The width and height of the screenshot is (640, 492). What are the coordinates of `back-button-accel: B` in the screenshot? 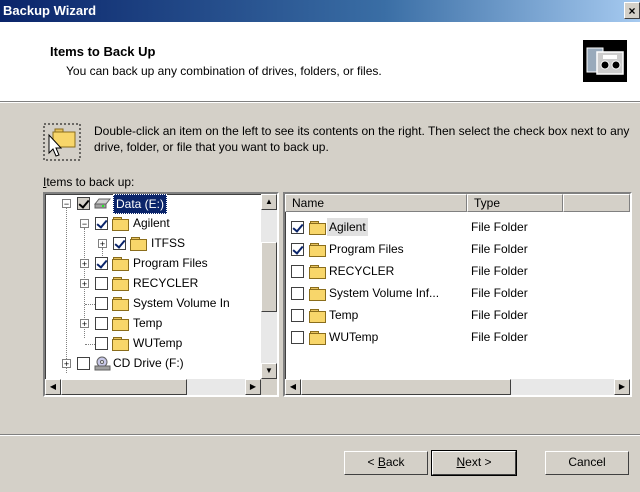 It's located at (381, 462).